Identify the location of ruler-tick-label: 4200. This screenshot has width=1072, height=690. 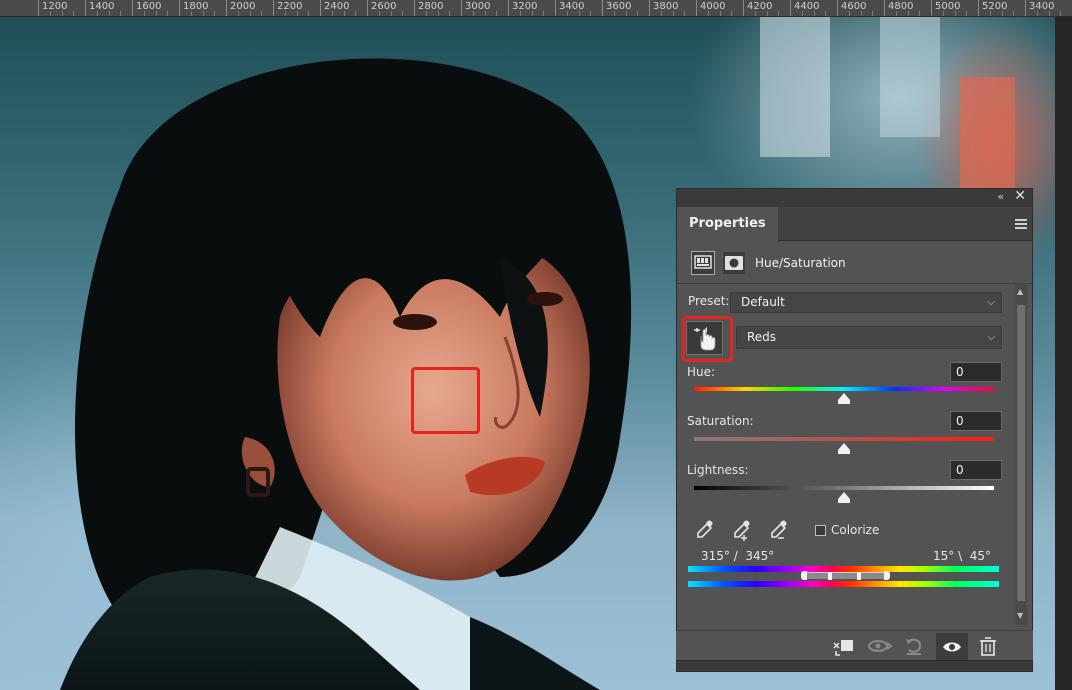
(760, 6).